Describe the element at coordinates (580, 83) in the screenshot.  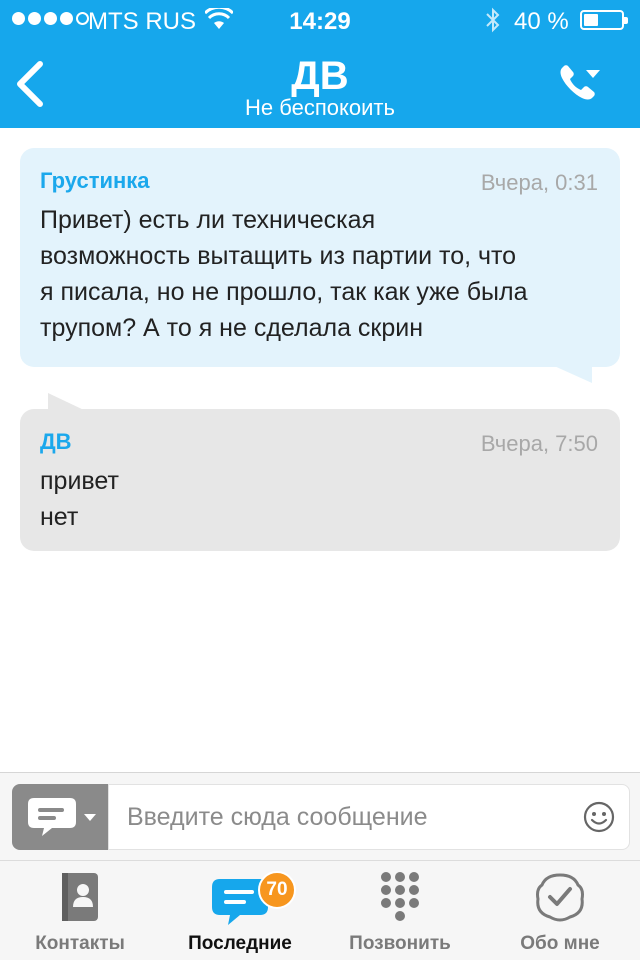
I see `call-phone-icon` at that location.